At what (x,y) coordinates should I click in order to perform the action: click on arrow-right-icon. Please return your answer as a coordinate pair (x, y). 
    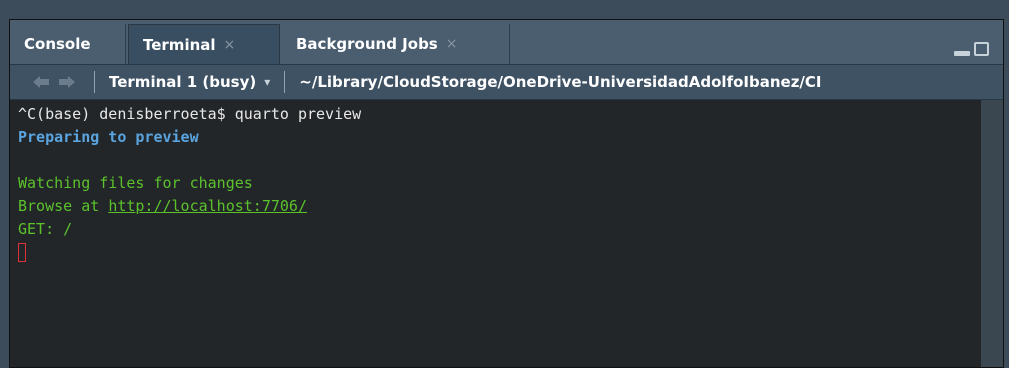
    Looking at the image, I should click on (67, 82).